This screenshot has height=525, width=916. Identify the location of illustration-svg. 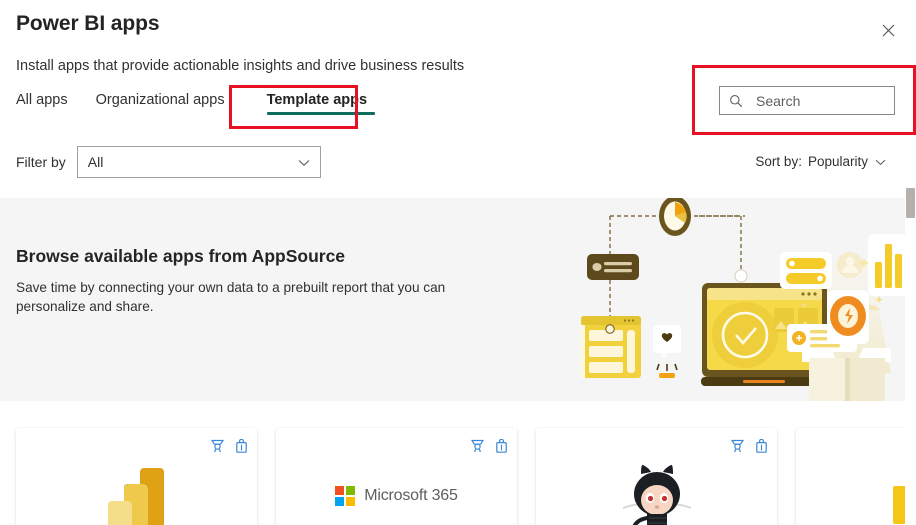
(737, 299).